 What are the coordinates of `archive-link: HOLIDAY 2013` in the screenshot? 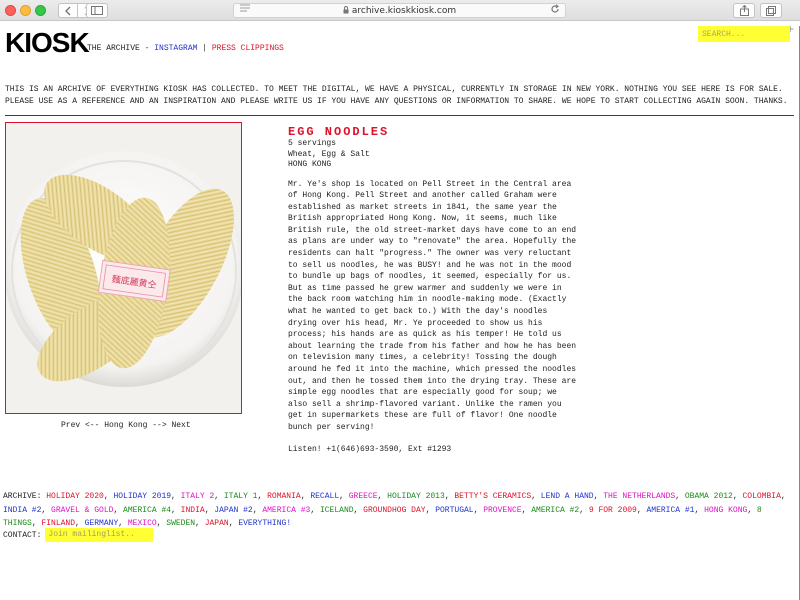 It's located at (416, 496).